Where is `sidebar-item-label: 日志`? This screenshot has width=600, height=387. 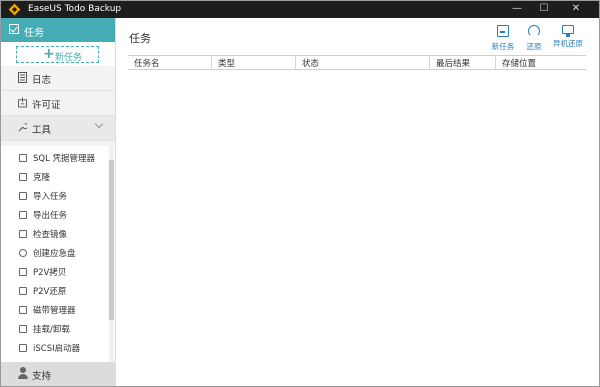 sidebar-item-label: 日志 is located at coordinates (42, 80).